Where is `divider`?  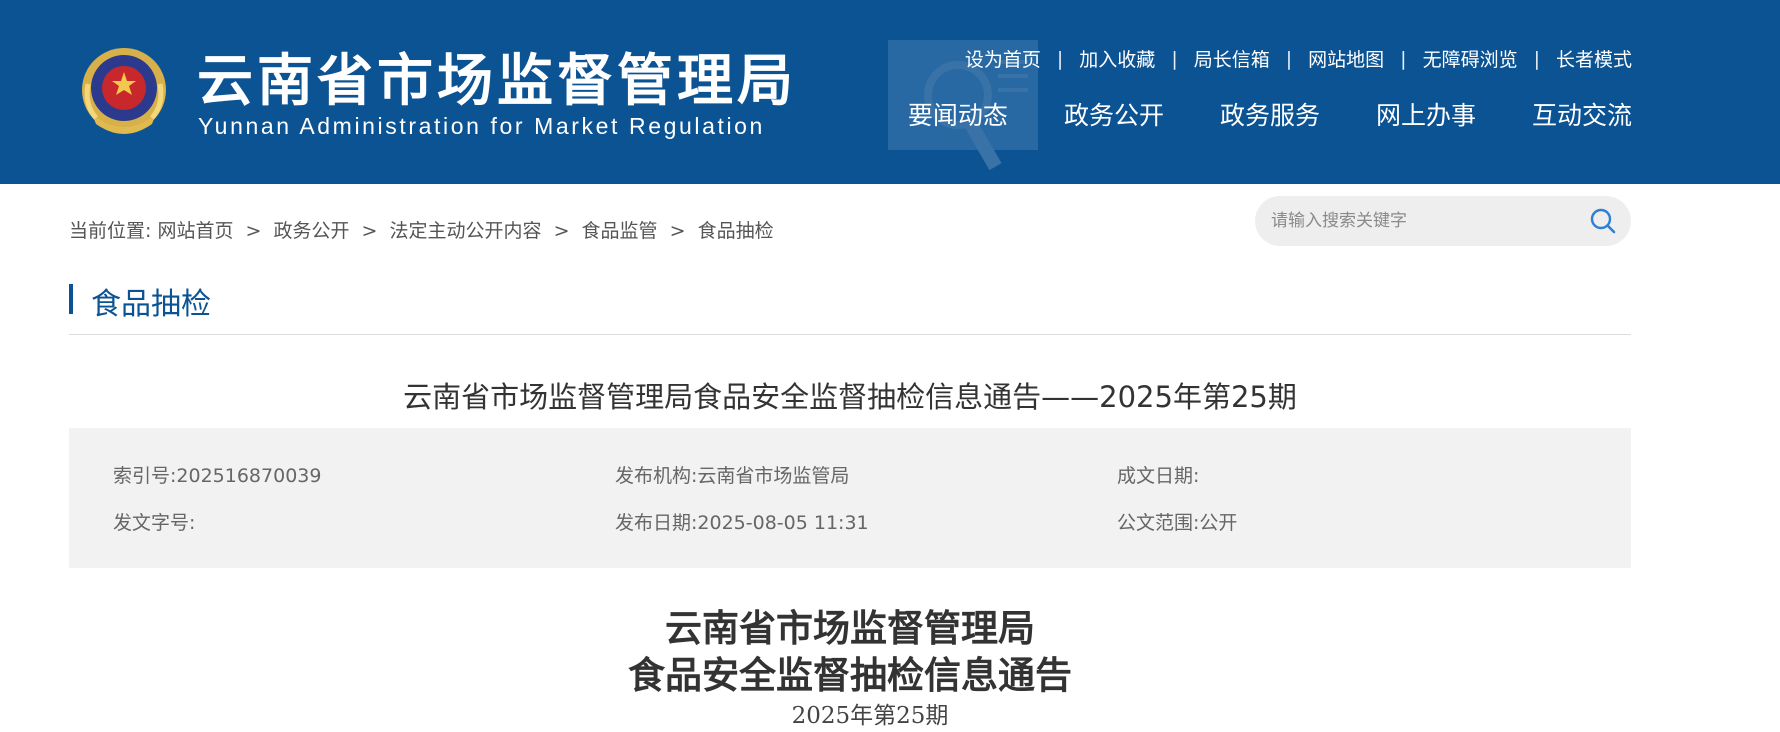 divider is located at coordinates (850, 334).